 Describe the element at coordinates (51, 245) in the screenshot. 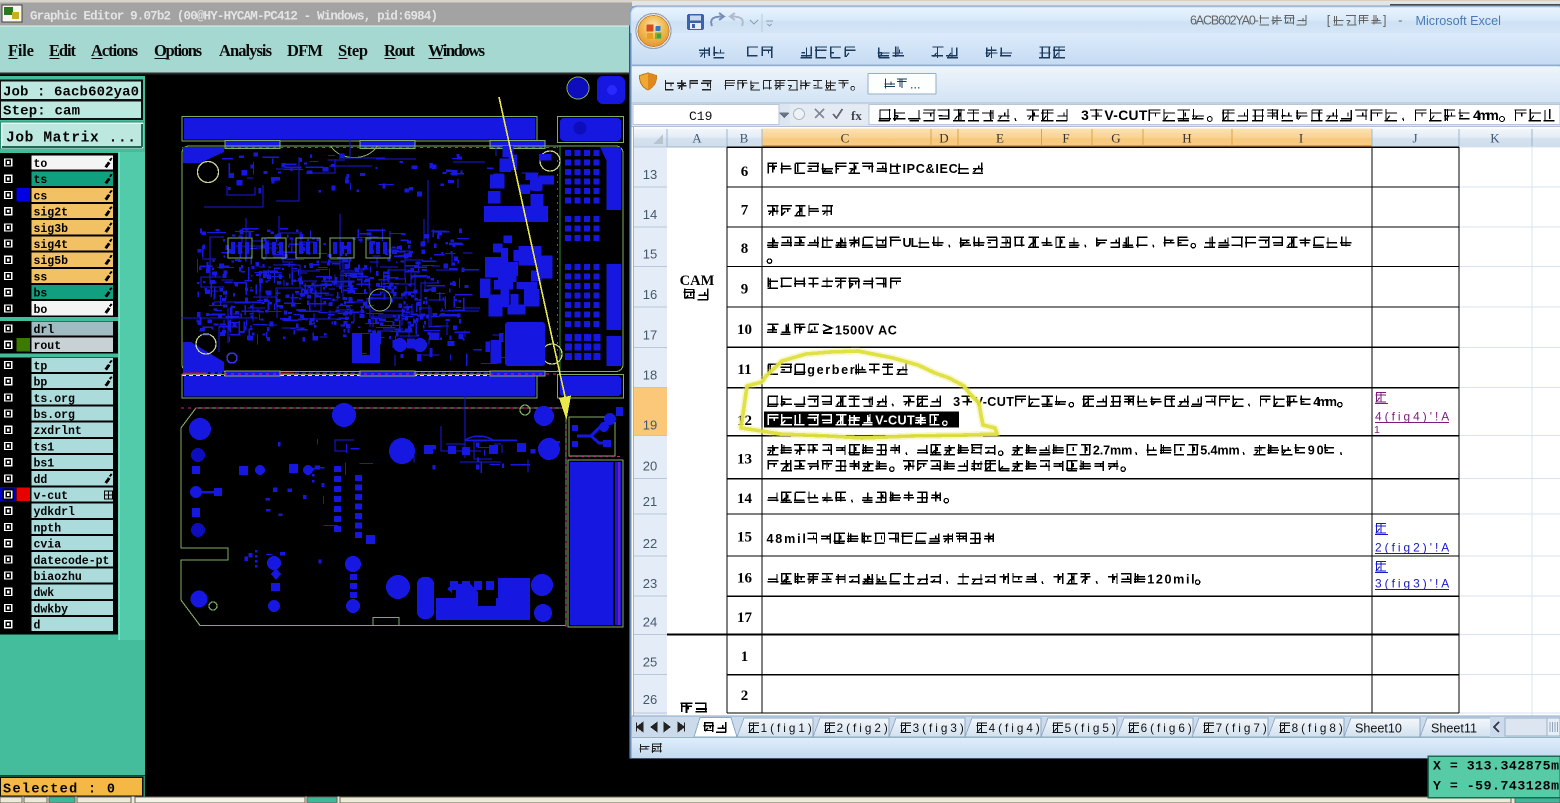

I see `svg-text: sig4t` at that location.